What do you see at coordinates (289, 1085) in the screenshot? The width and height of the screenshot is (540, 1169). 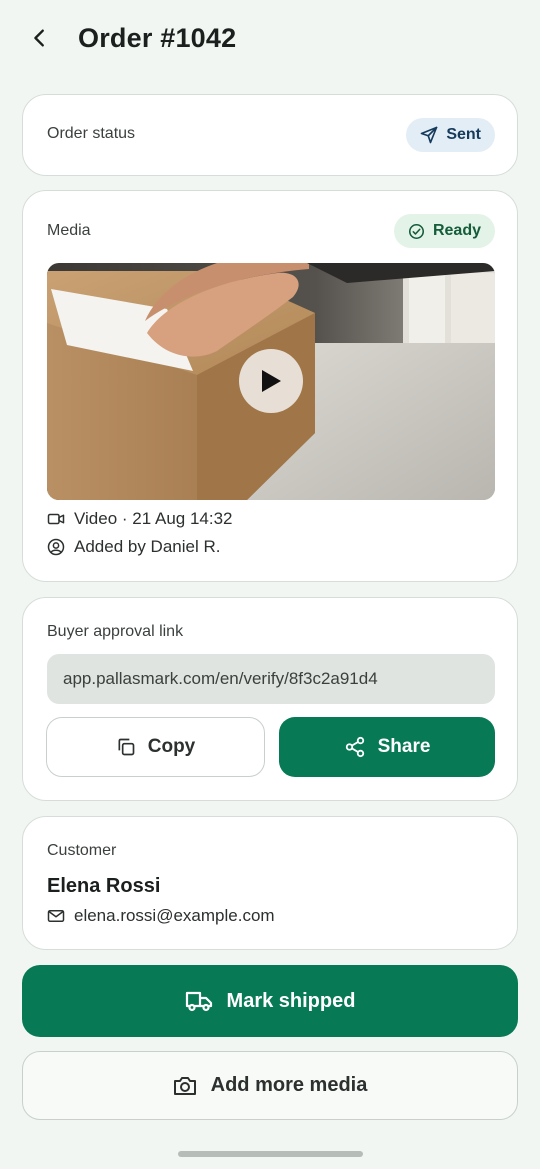 I see `add-more-media-label: Add more media` at bounding box center [289, 1085].